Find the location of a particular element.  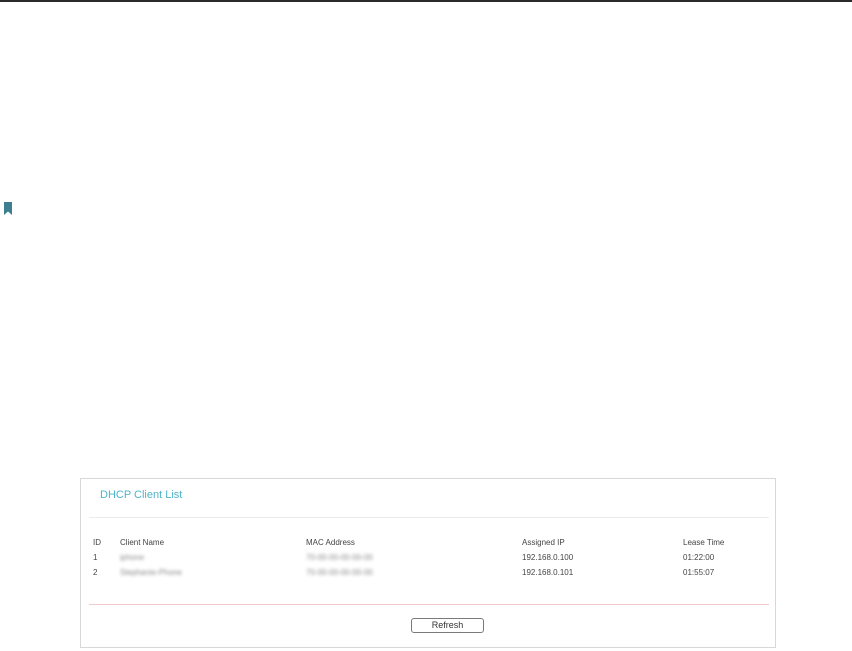

row-id: 1 is located at coordinates (95, 557).